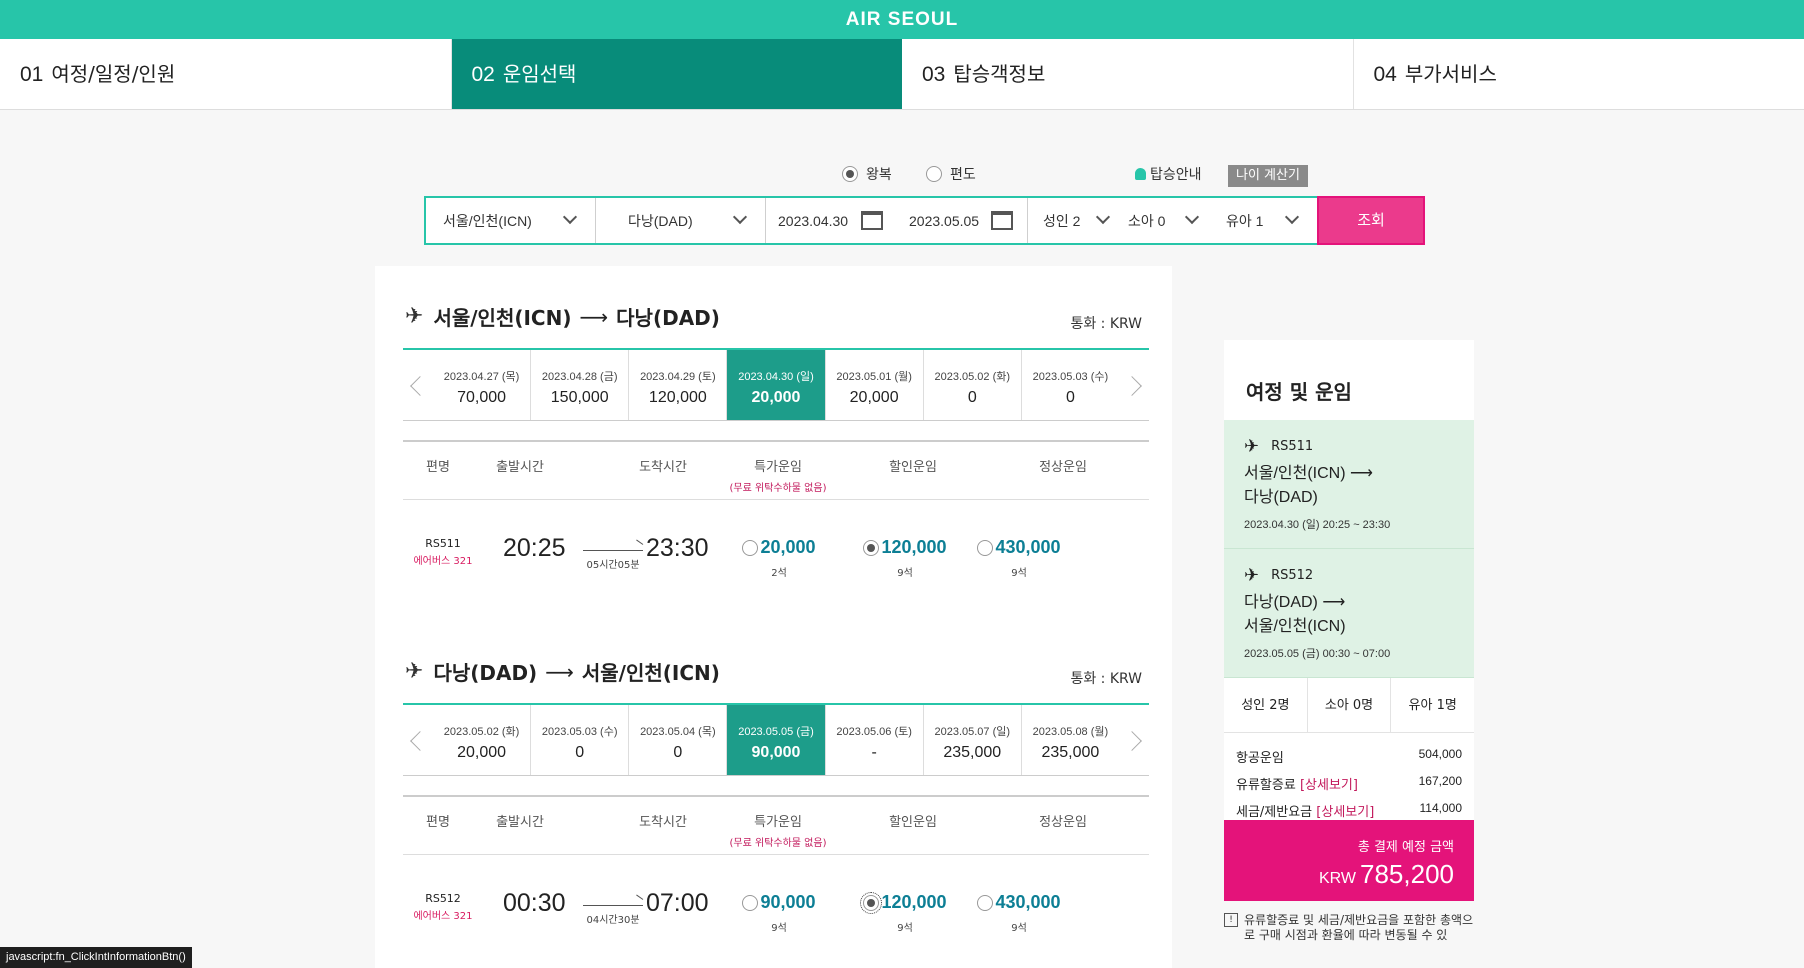  Describe the element at coordinates (1371, 220) in the screenshot. I see `search-button: 조회` at that location.